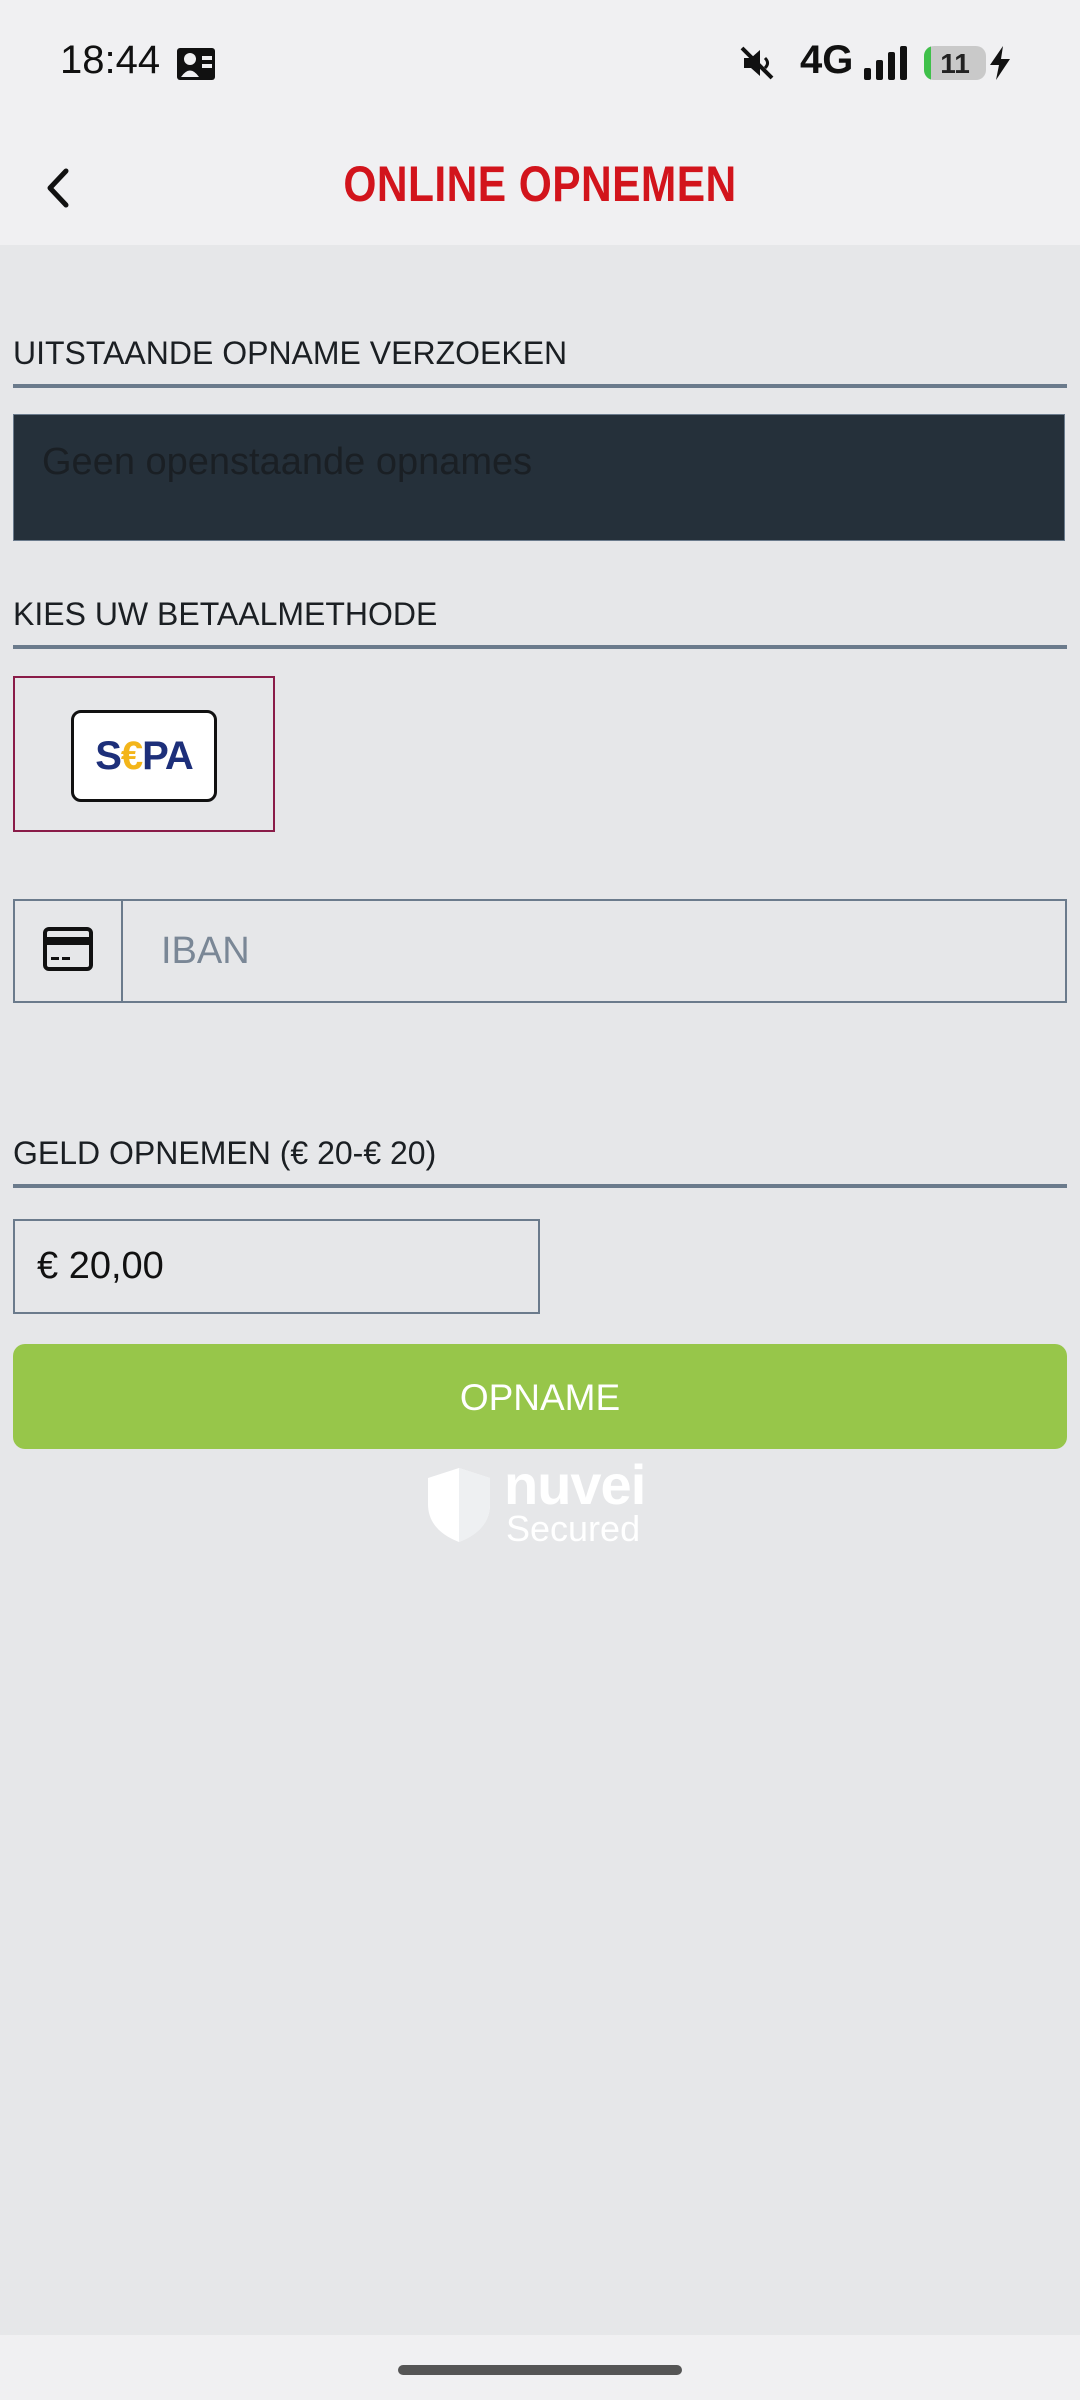  Describe the element at coordinates (287, 462) in the screenshot. I see `pending-empty-text: Geen openstaande opnames` at that location.